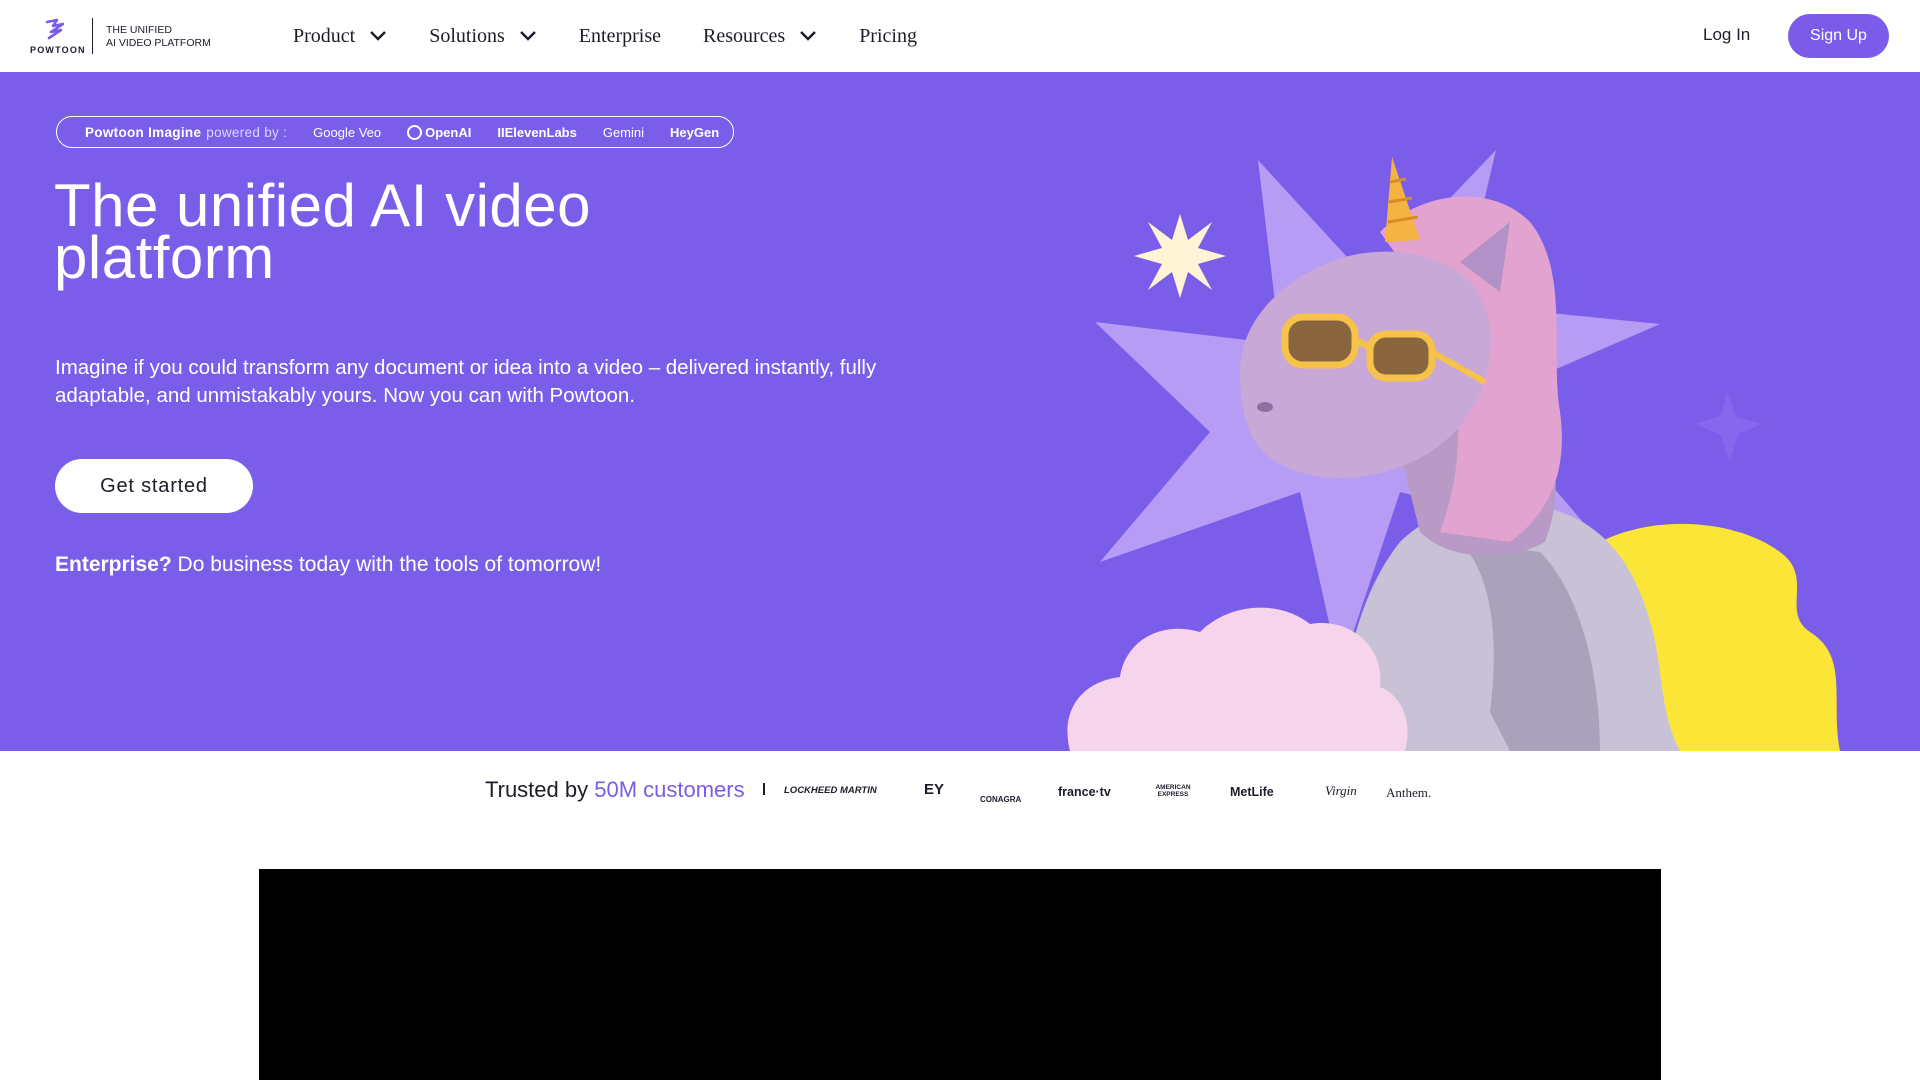 This screenshot has width=1920, height=1080. What do you see at coordinates (1409, 792) in the screenshot?
I see `logo-anthem: Anthem.` at bounding box center [1409, 792].